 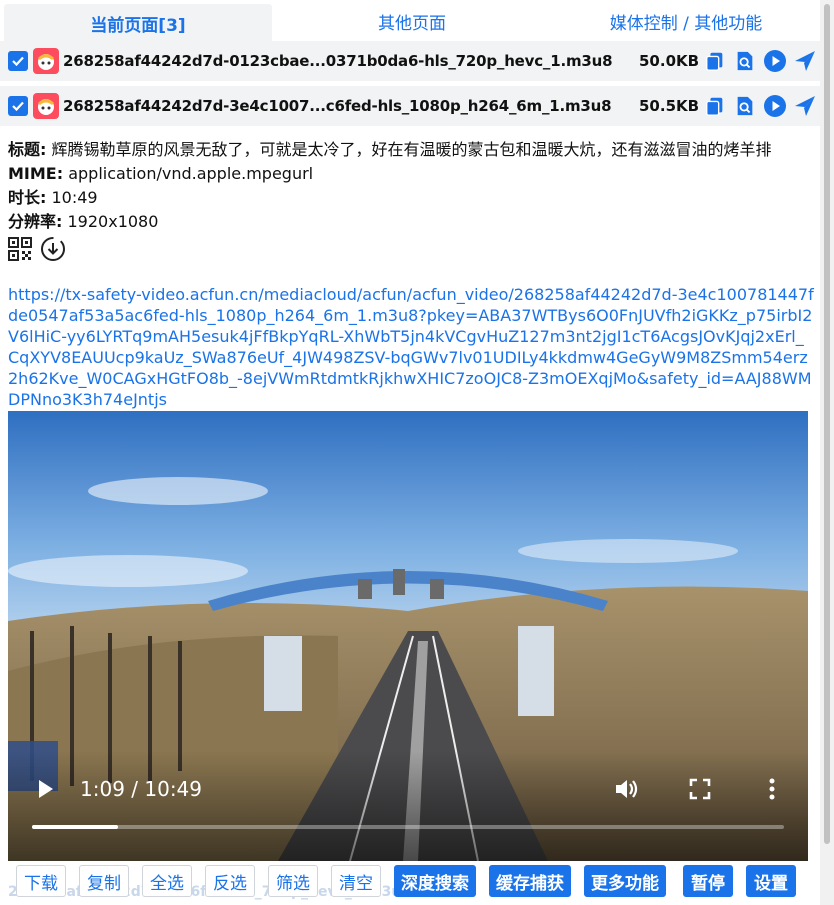 I want to click on video-progress-track, so click(x=408, y=827).